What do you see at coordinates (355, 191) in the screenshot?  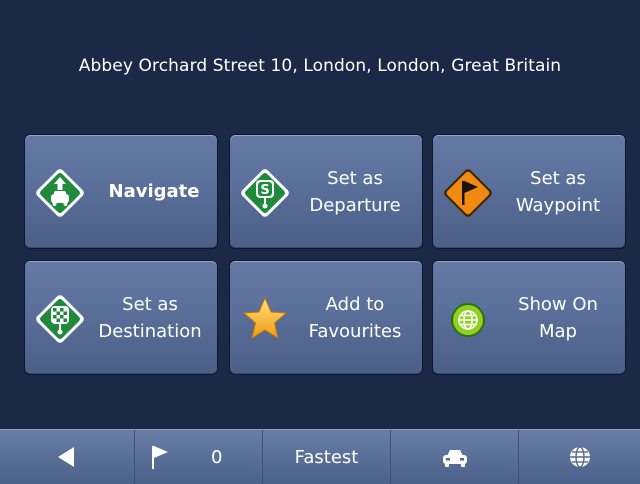 I see `set-as-departure-label: Set as Departure` at bounding box center [355, 191].